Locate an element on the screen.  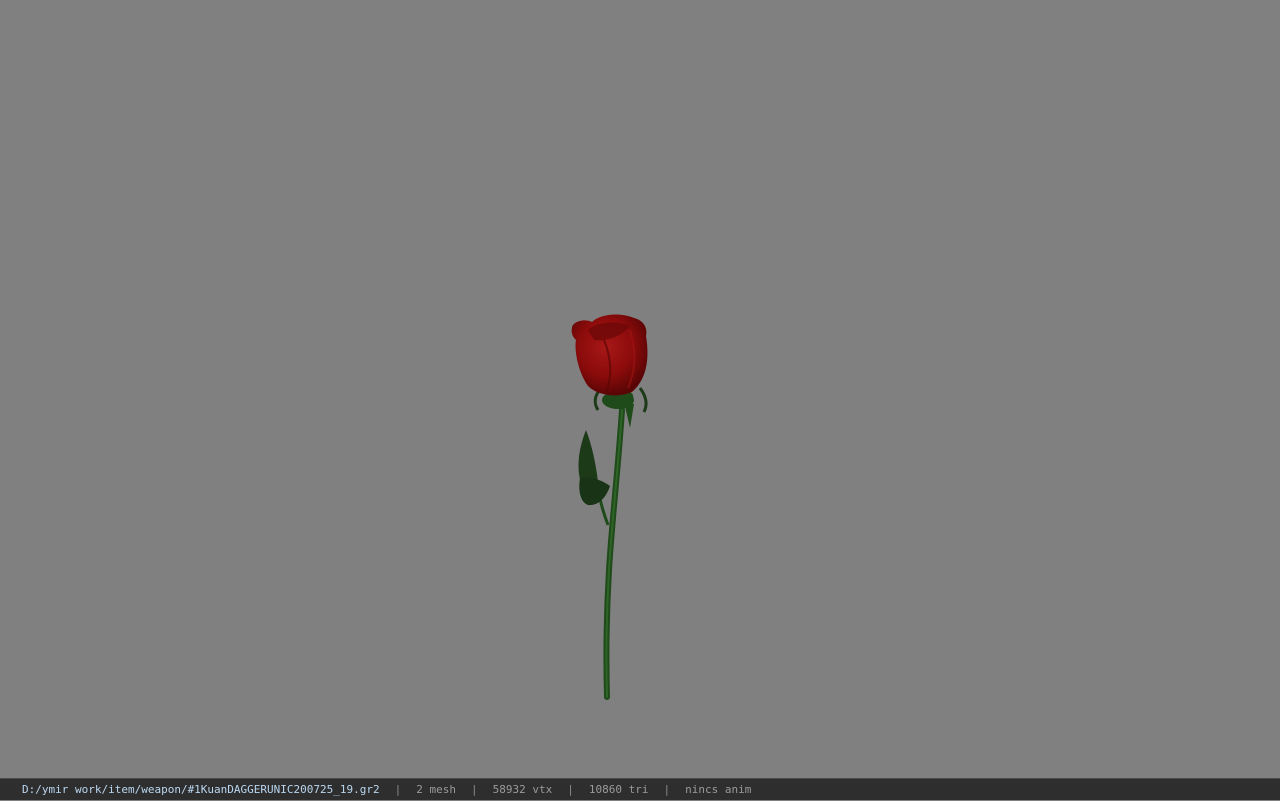
mesh-count: 2 mesh is located at coordinates (436, 789).